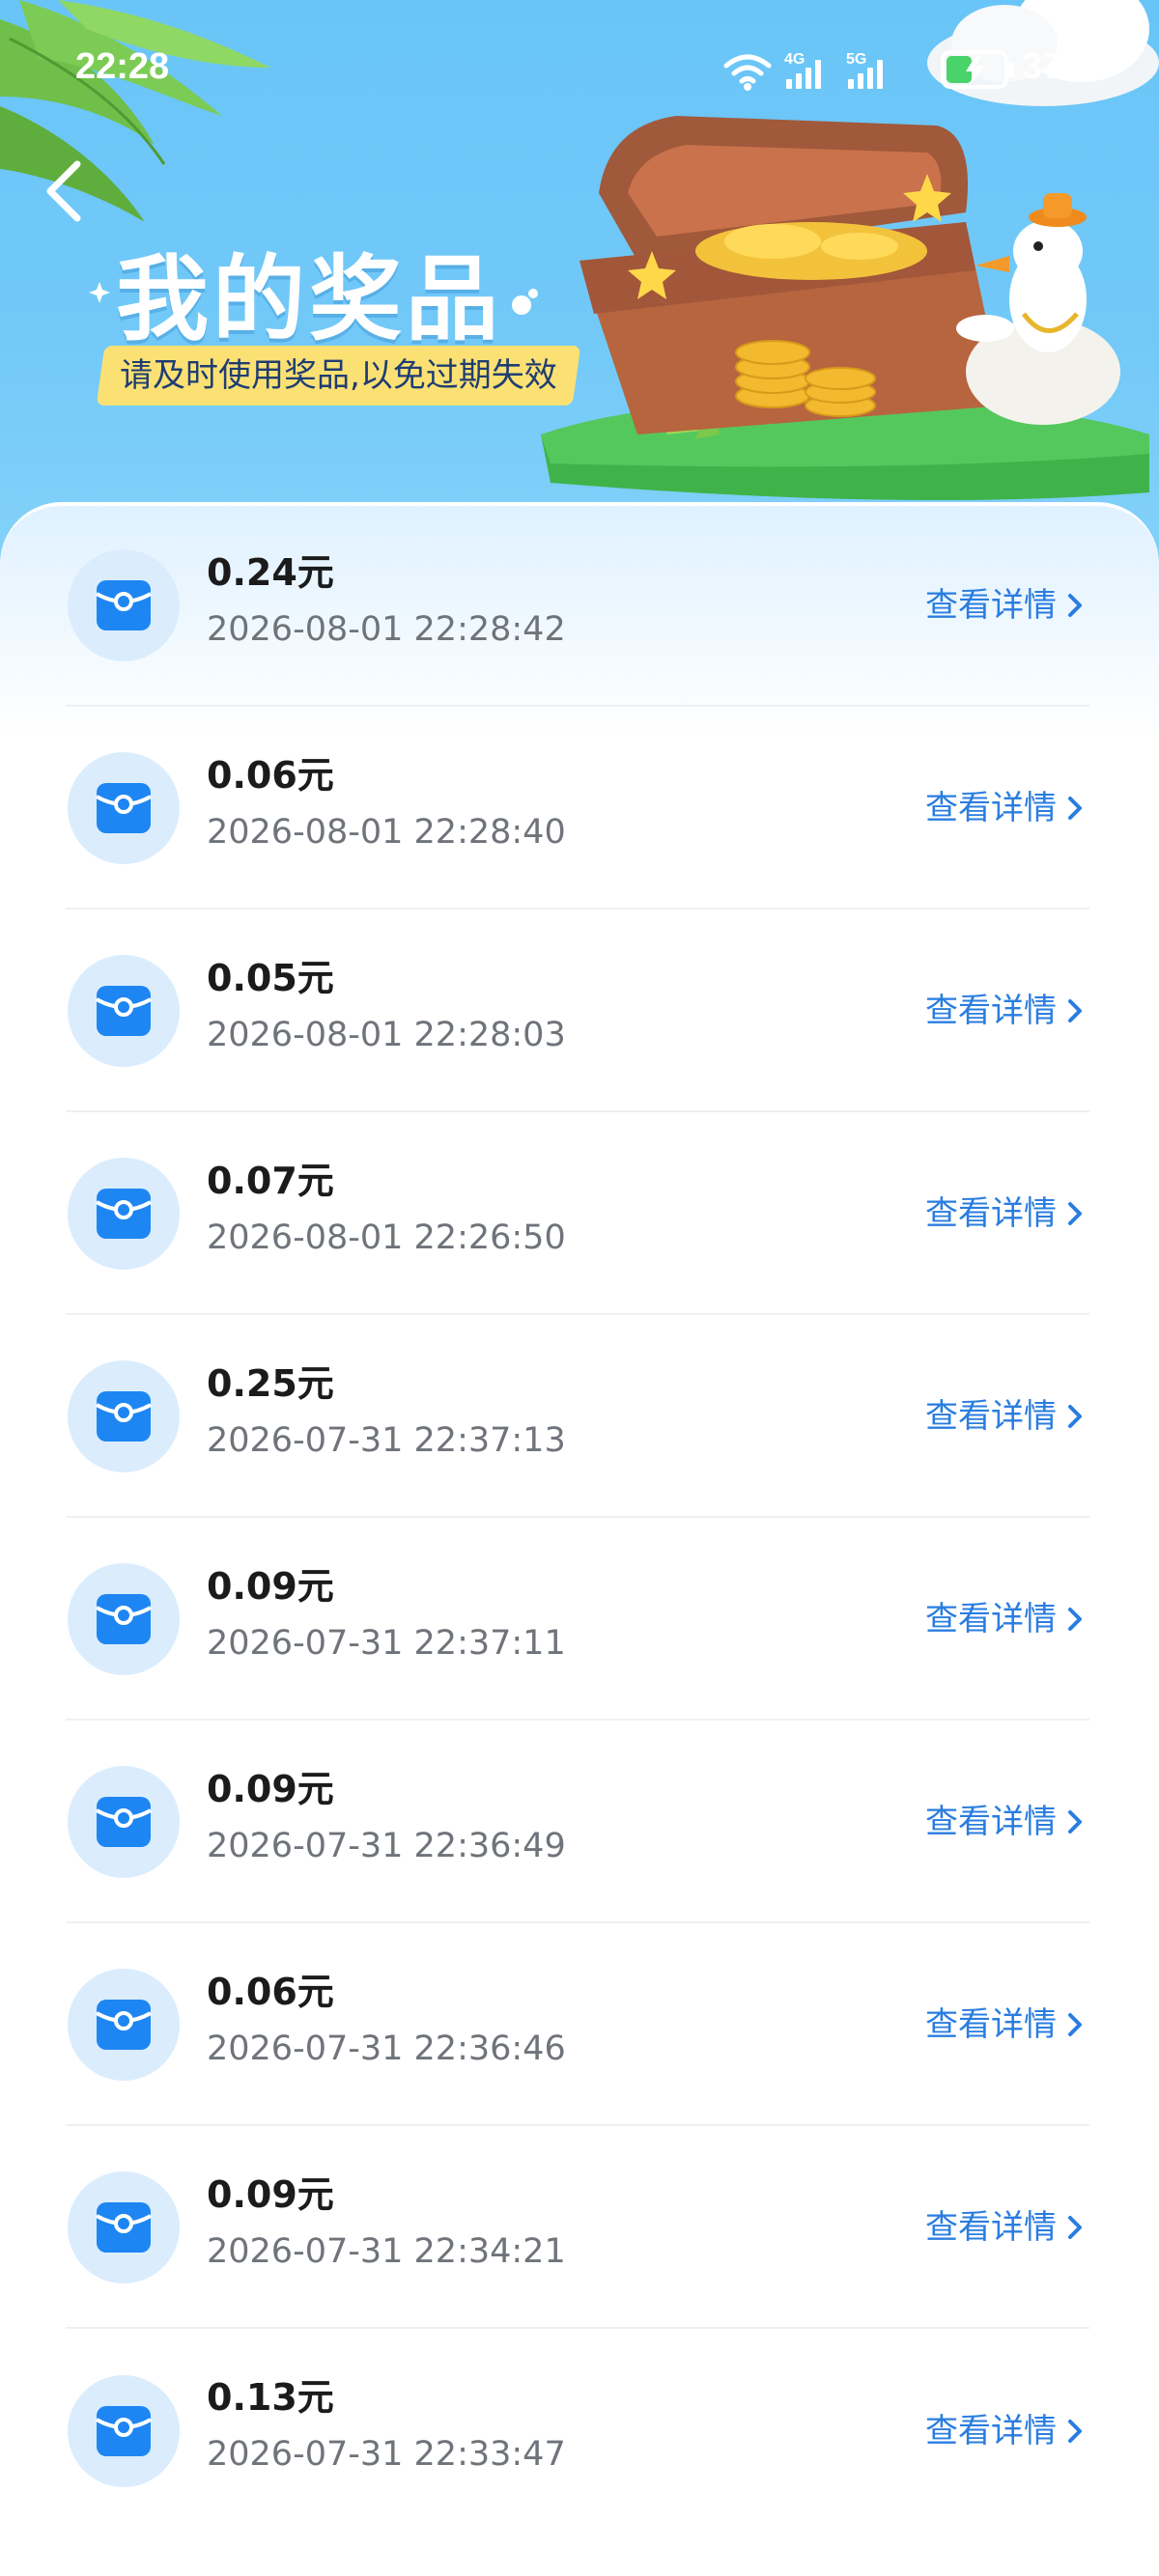 This screenshot has height=2576, width=1159. I want to click on prize-date: 2026-08-01 22:28:40, so click(387, 833).